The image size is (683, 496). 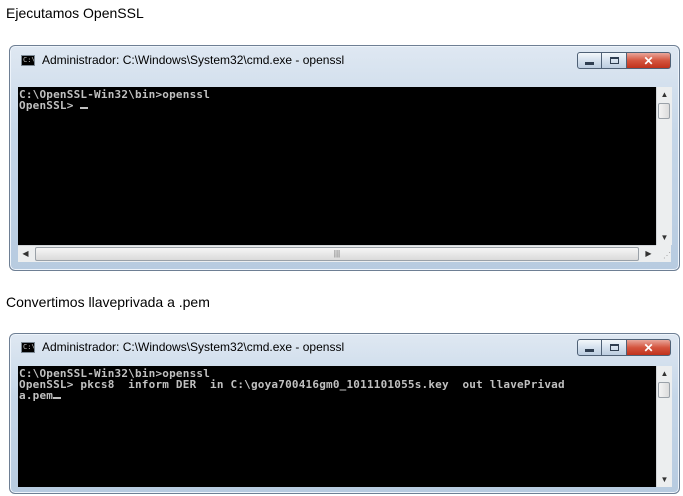 I want to click on scroll-right-icon: ▶, so click(x=648, y=254).